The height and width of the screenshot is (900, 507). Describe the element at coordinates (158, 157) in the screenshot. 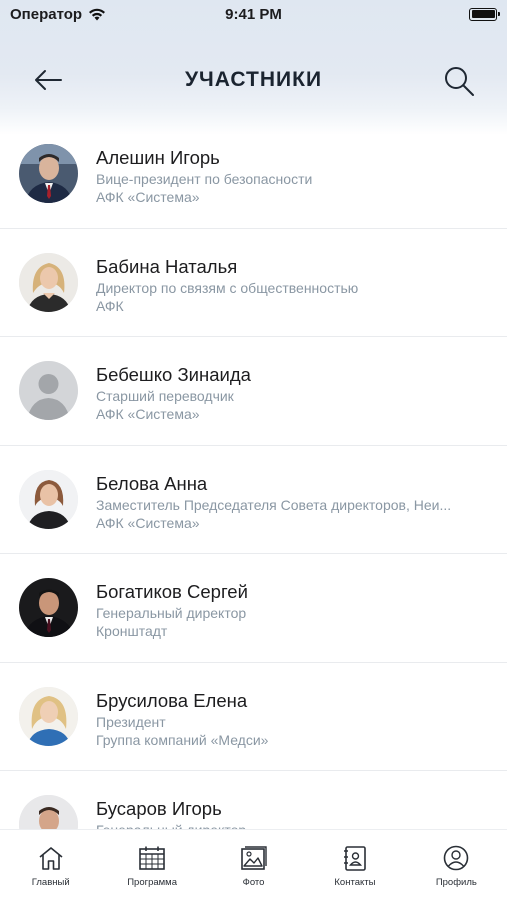

I see `participant-name: Алешин Игорь` at that location.